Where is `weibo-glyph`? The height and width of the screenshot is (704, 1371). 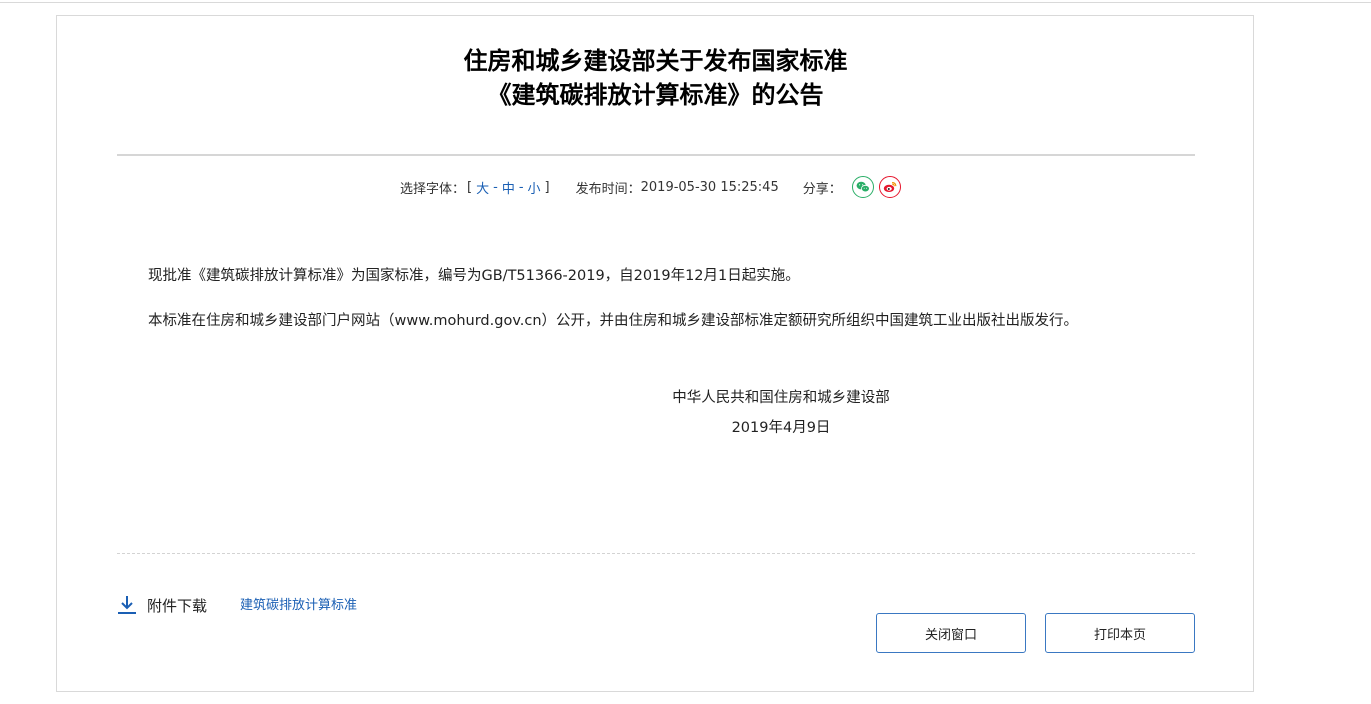 weibo-glyph is located at coordinates (890, 186).